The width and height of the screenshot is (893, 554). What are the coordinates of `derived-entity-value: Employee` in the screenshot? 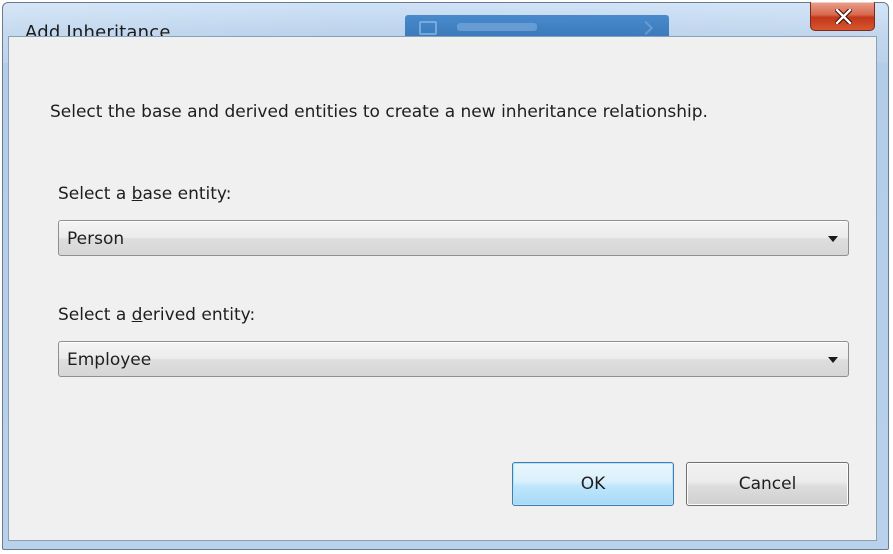 It's located at (109, 360).